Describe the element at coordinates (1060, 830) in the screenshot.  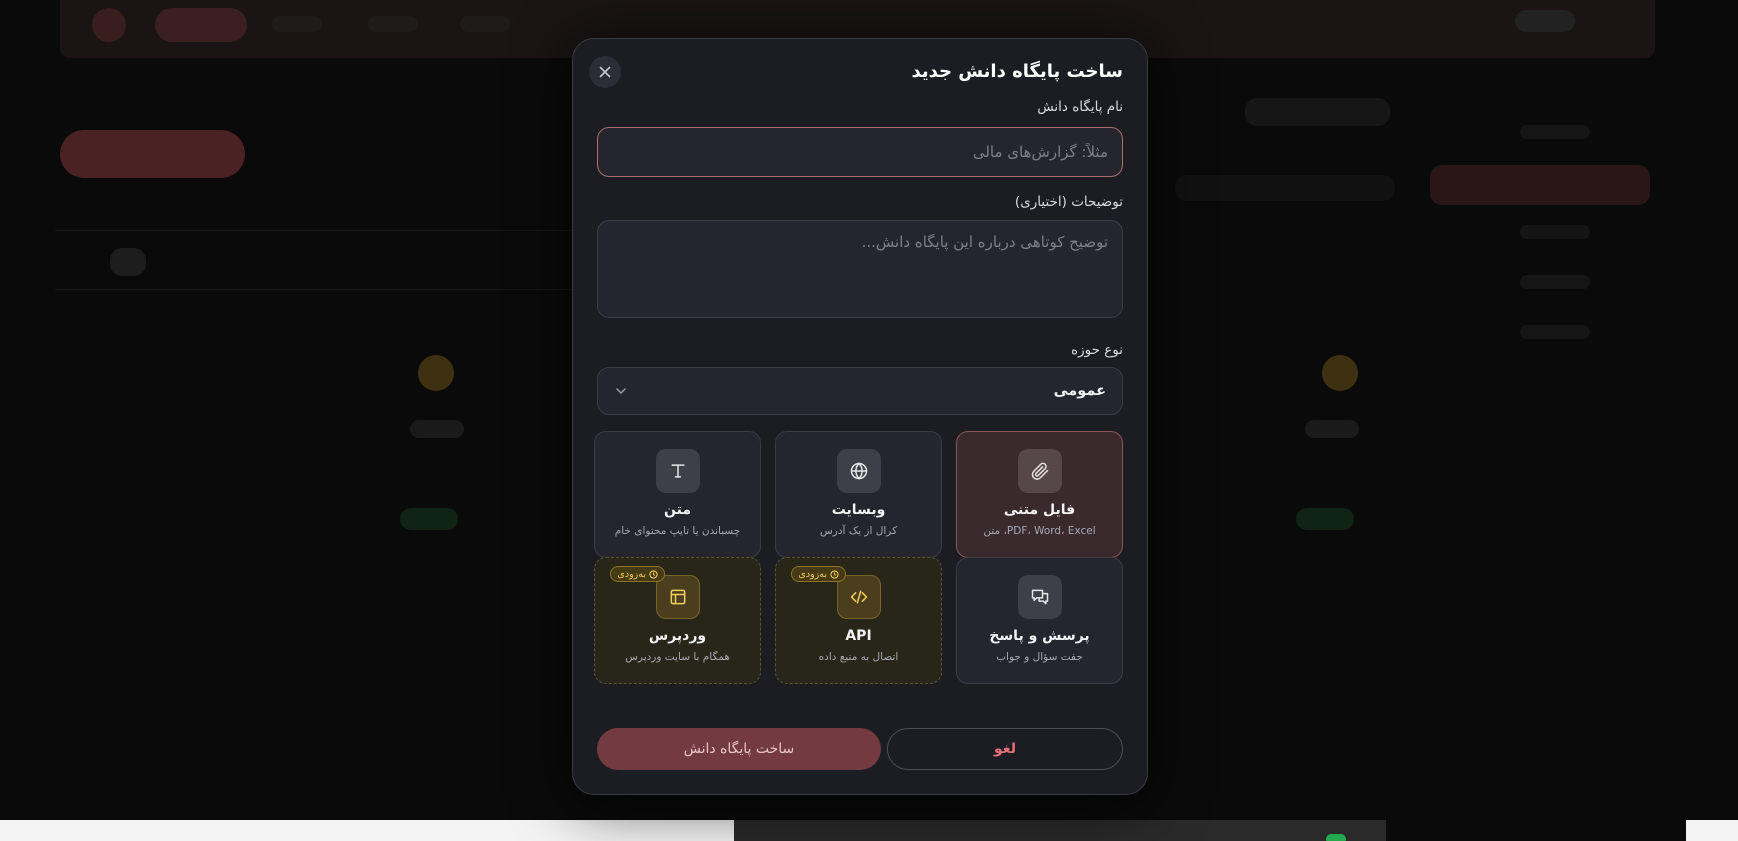
I see `taskbar-window` at that location.